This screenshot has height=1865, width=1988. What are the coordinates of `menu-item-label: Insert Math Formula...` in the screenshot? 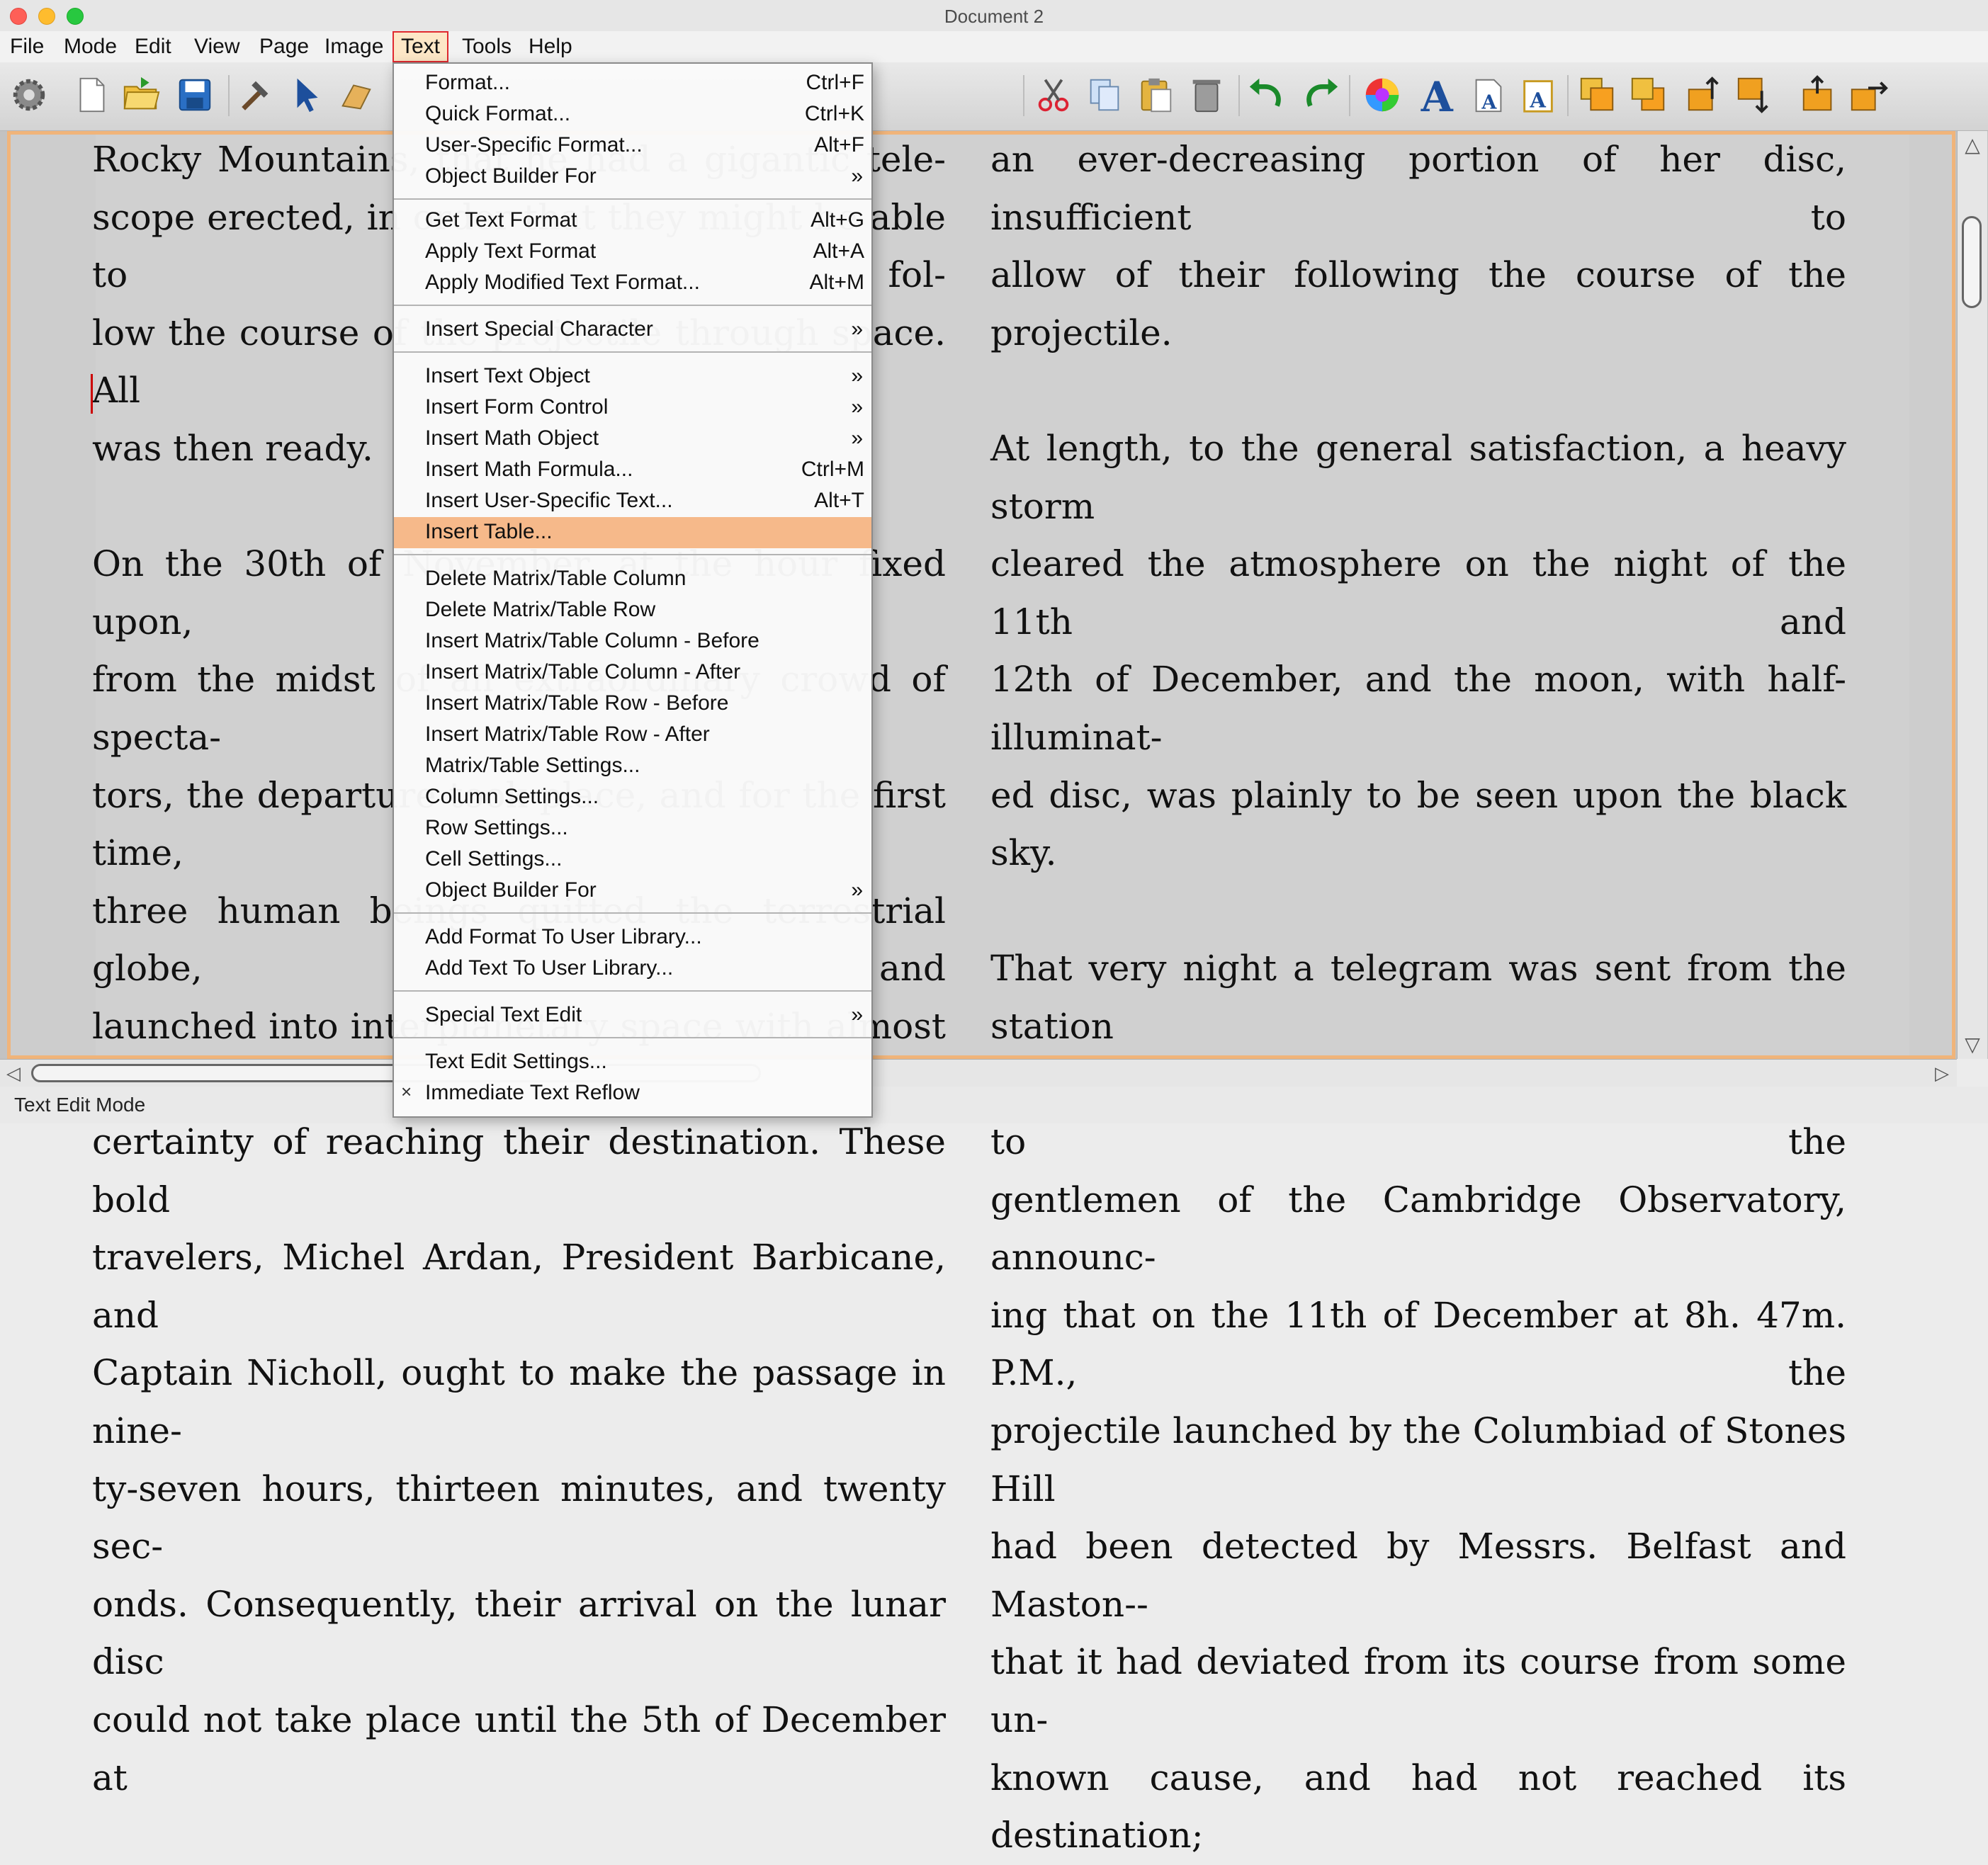 It's located at (529, 469).